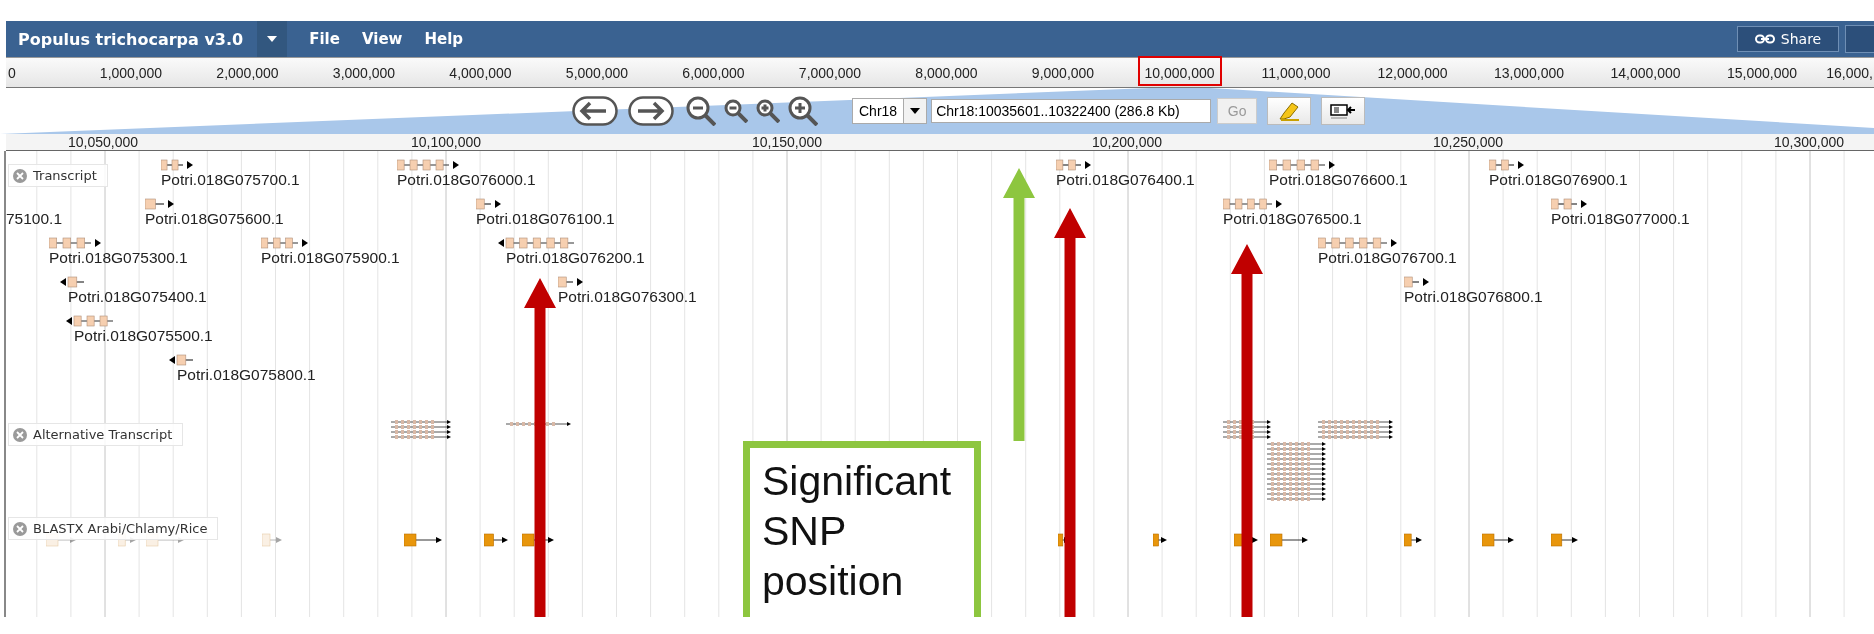  Describe the element at coordinates (890, 111) in the screenshot. I see `chromosome-select: Chr18` at that location.